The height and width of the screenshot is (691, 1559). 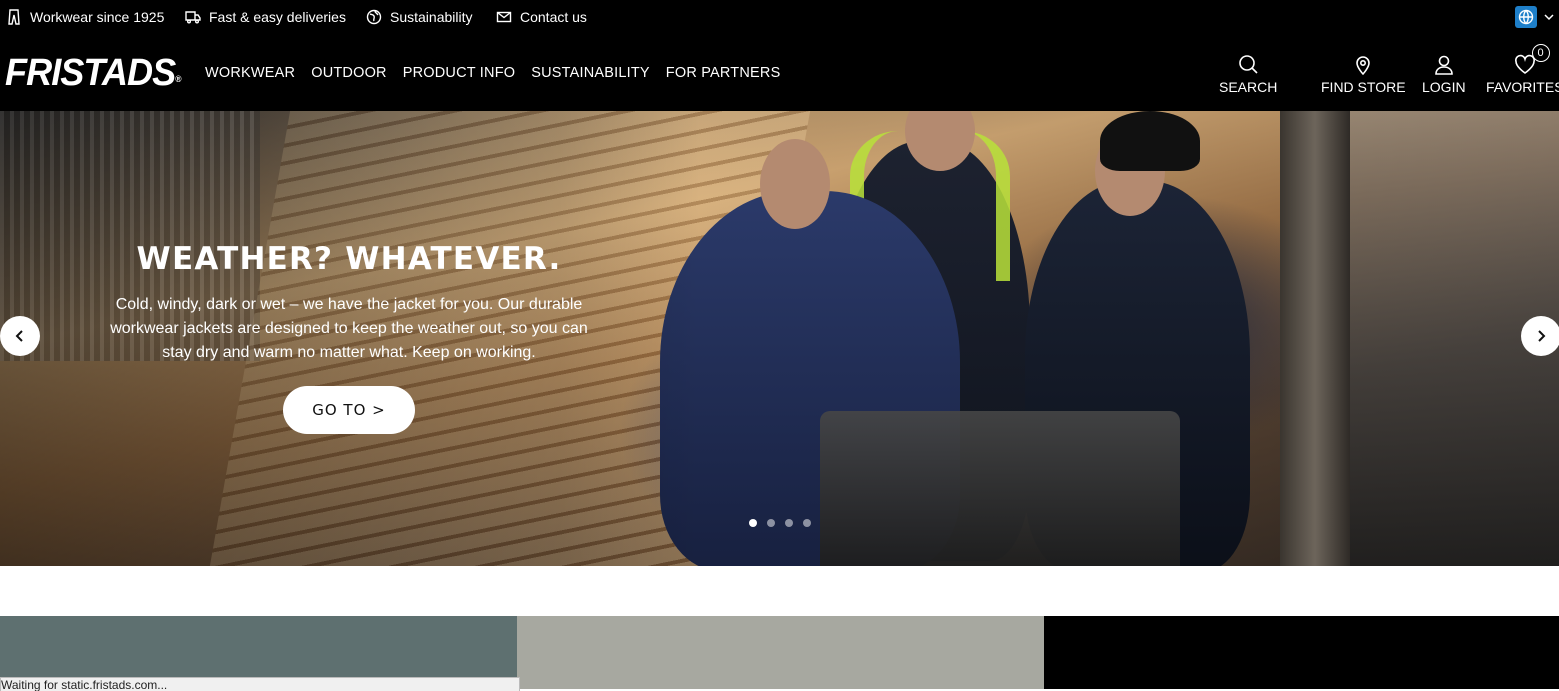 What do you see at coordinates (1363, 66) in the screenshot?
I see `map-pin-icon` at bounding box center [1363, 66].